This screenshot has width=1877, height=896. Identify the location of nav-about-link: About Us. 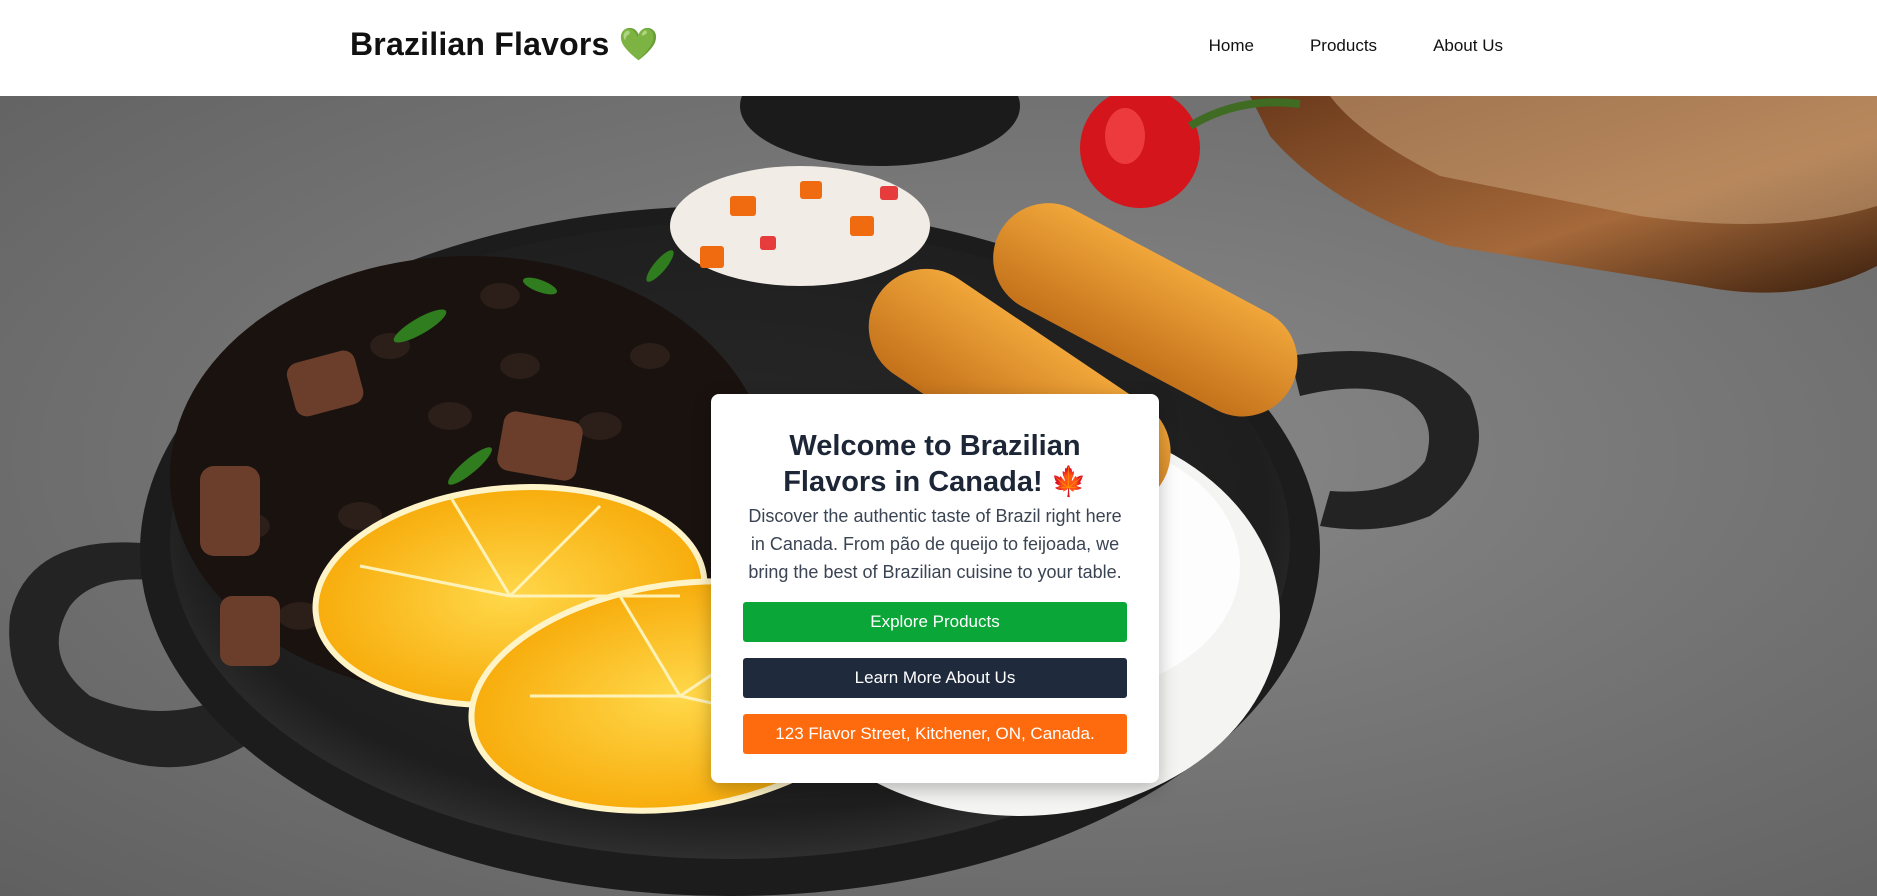
(1468, 46).